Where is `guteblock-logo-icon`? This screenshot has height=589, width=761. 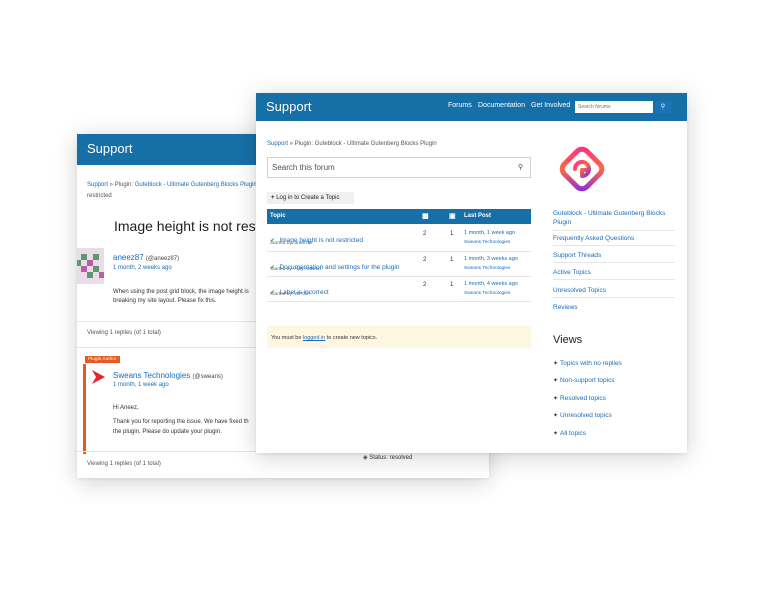
guteblock-logo-icon is located at coordinates (582, 169).